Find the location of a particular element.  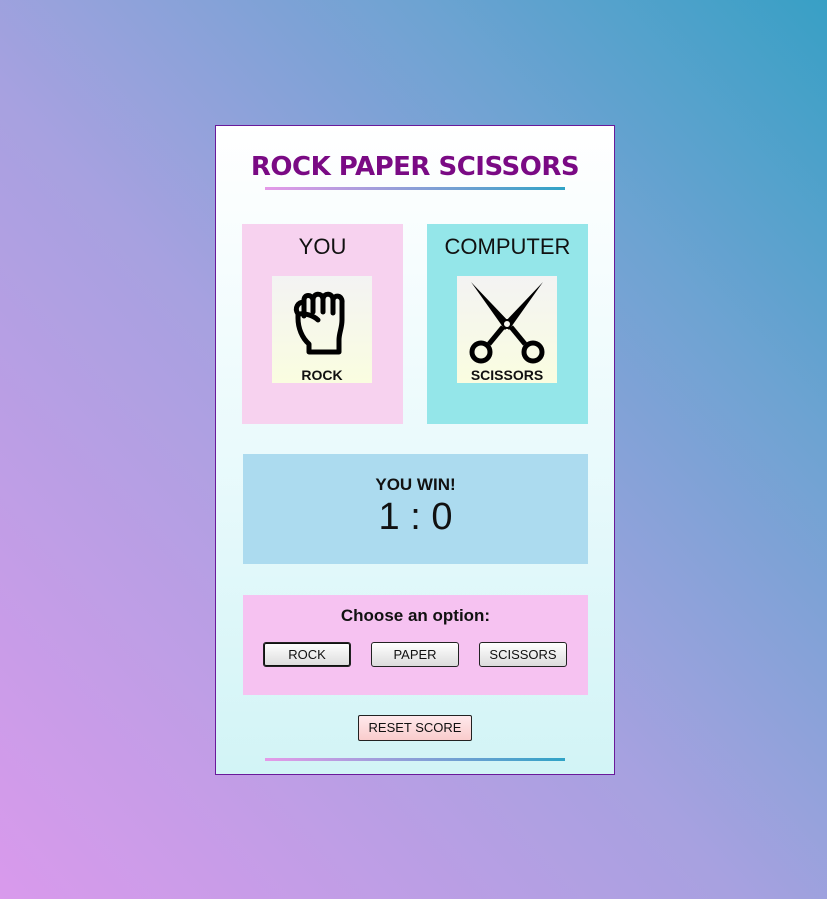

paper-button: PAPER is located at coordinates (415, 654).